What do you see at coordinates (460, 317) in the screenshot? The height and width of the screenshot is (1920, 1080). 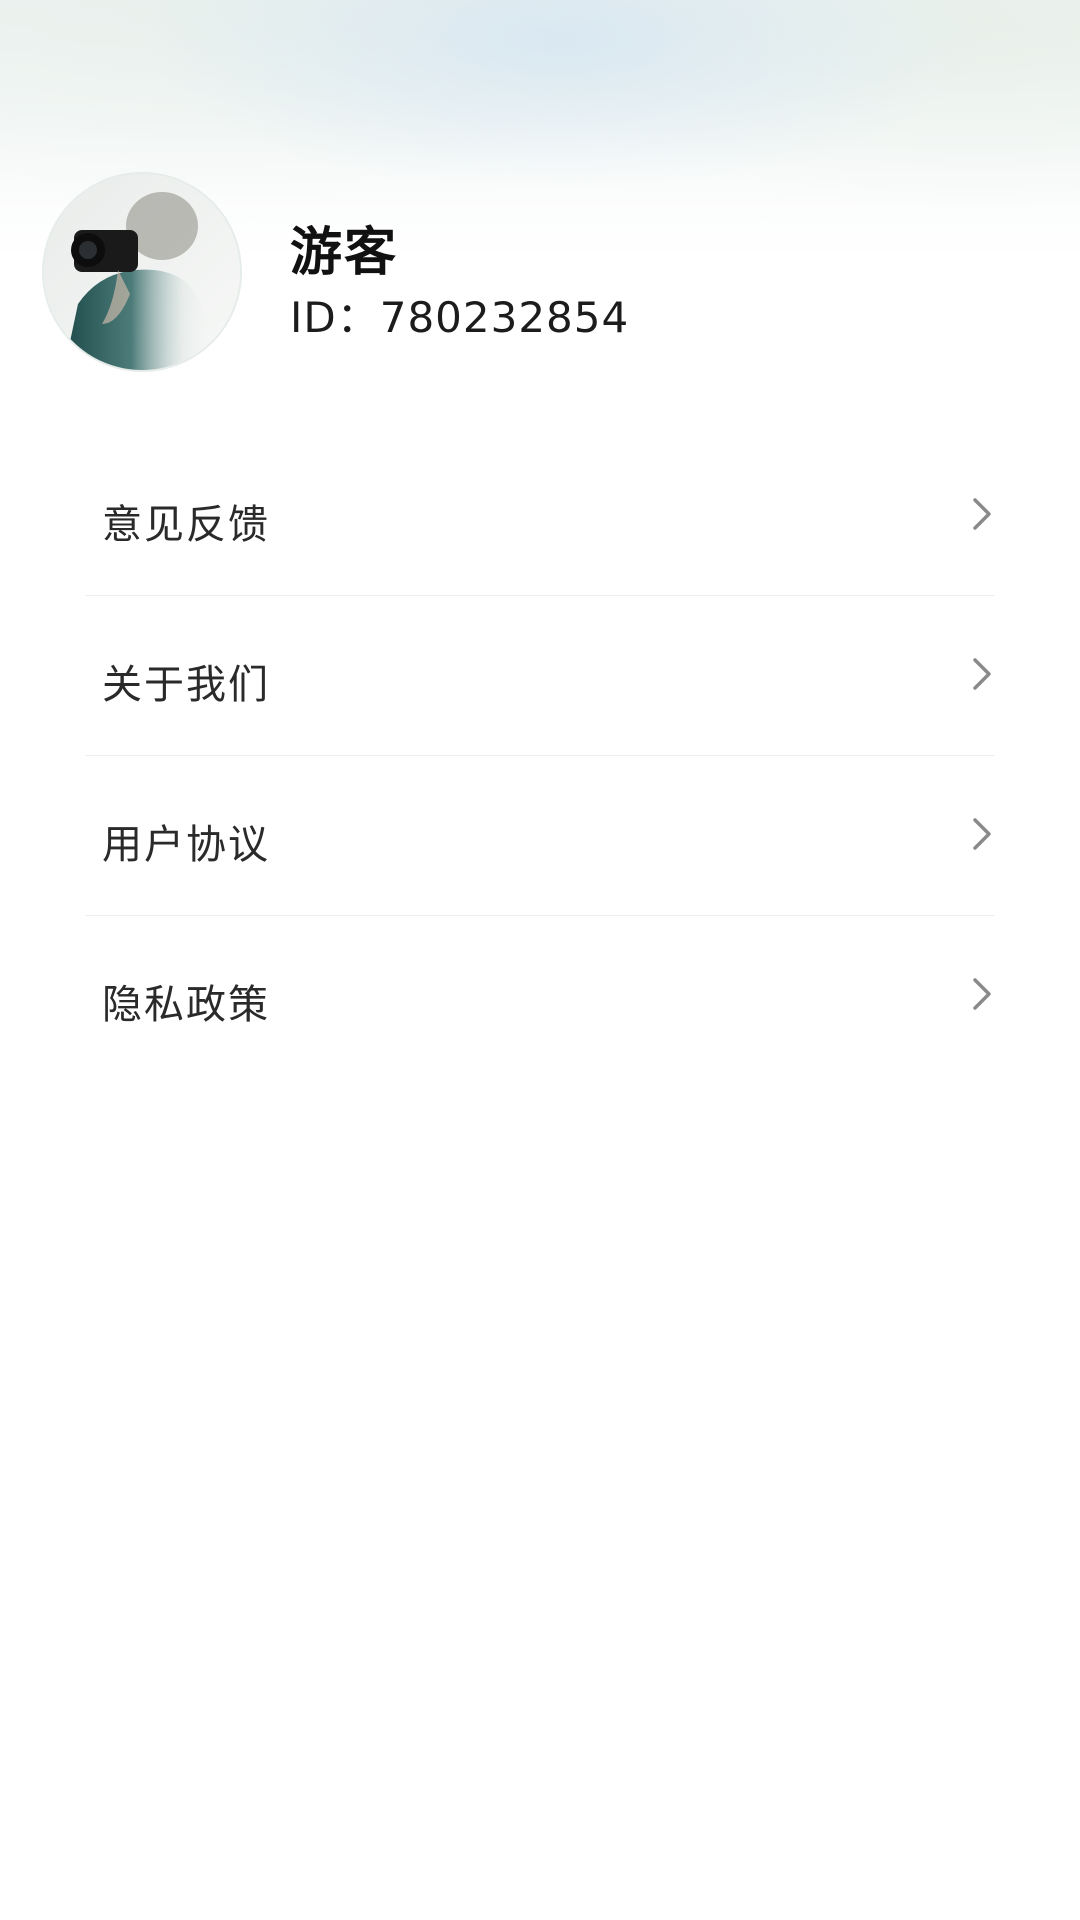 I see `user-id: ID：780232854` at bounding box center [460, 317].